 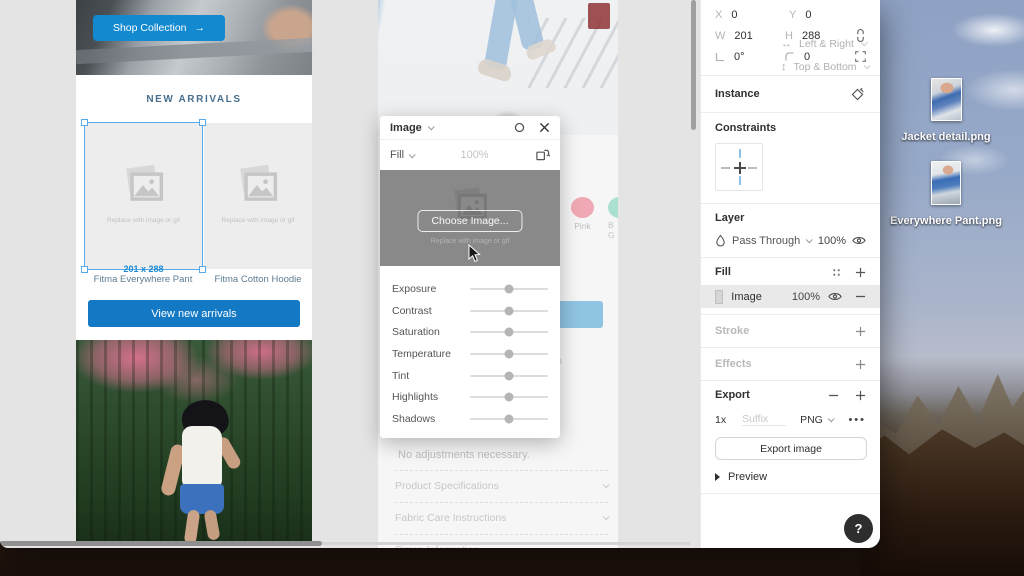 I want to click on desktop-file-everywhere-pant: Everywhere Pant.png, so click(x=946, y=194).